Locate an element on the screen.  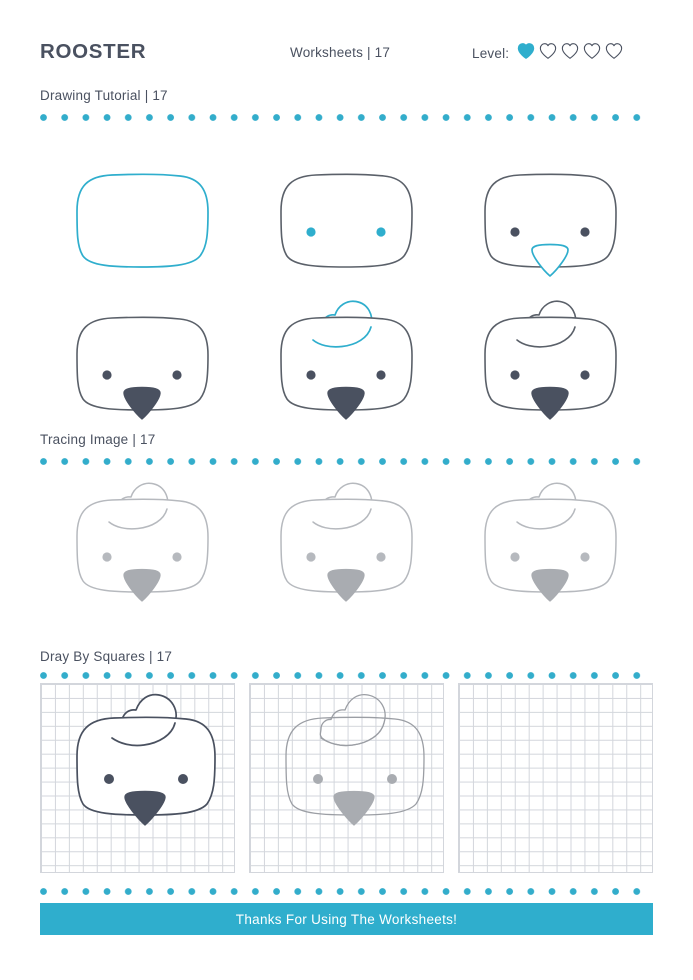
divider-dotted-footer is located at coordinates (346, 891).